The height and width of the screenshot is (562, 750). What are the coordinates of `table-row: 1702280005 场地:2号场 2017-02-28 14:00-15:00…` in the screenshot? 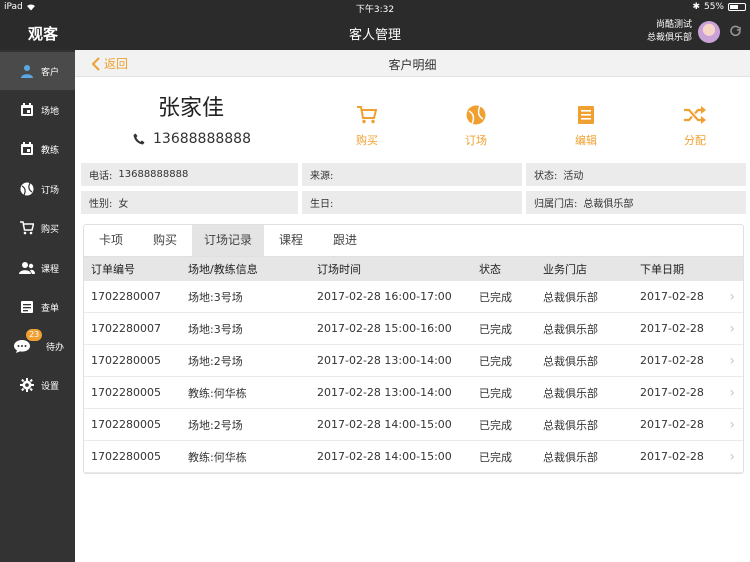 It's located at (413, 425).